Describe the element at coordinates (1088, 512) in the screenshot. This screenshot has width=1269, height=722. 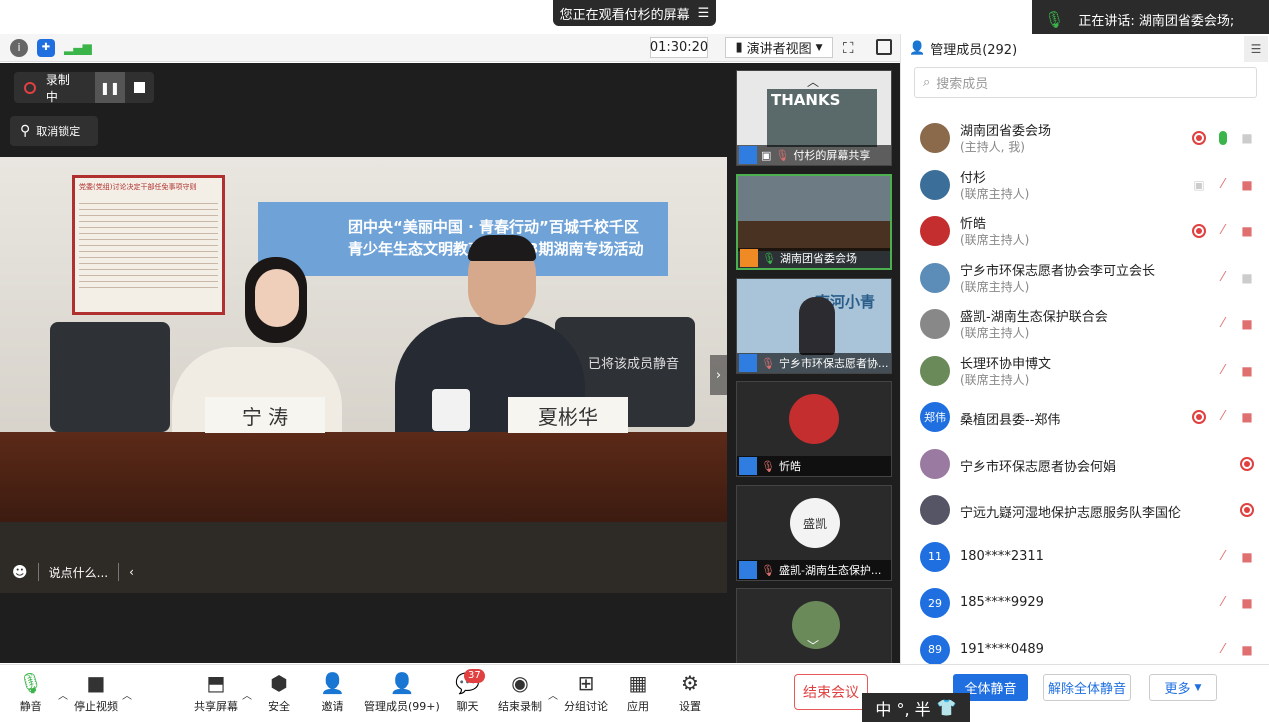
I see `member-row: 宁远九嶷河湿地保护志愿服务队李国伦` at that location.